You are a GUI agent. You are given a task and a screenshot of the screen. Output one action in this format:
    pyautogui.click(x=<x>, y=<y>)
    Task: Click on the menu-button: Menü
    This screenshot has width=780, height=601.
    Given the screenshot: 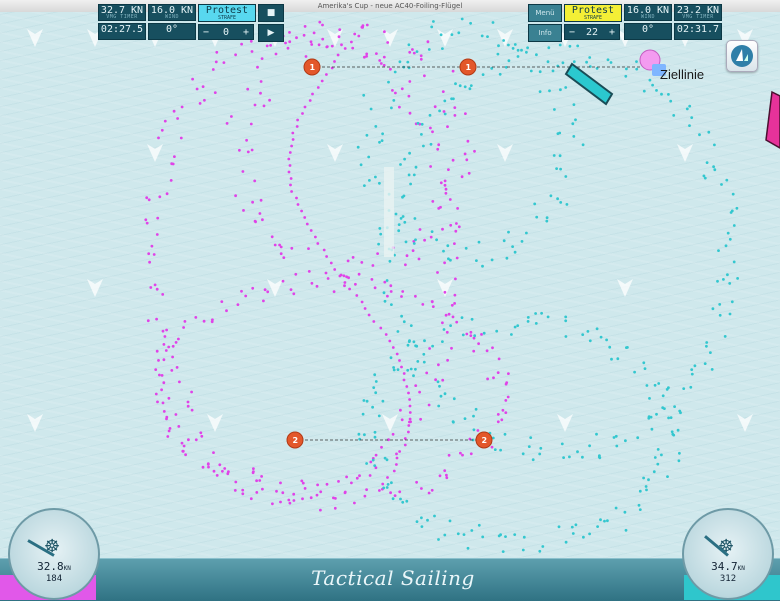 What is the action you would take?
    pyautogui.click(x=545, y=13)
    